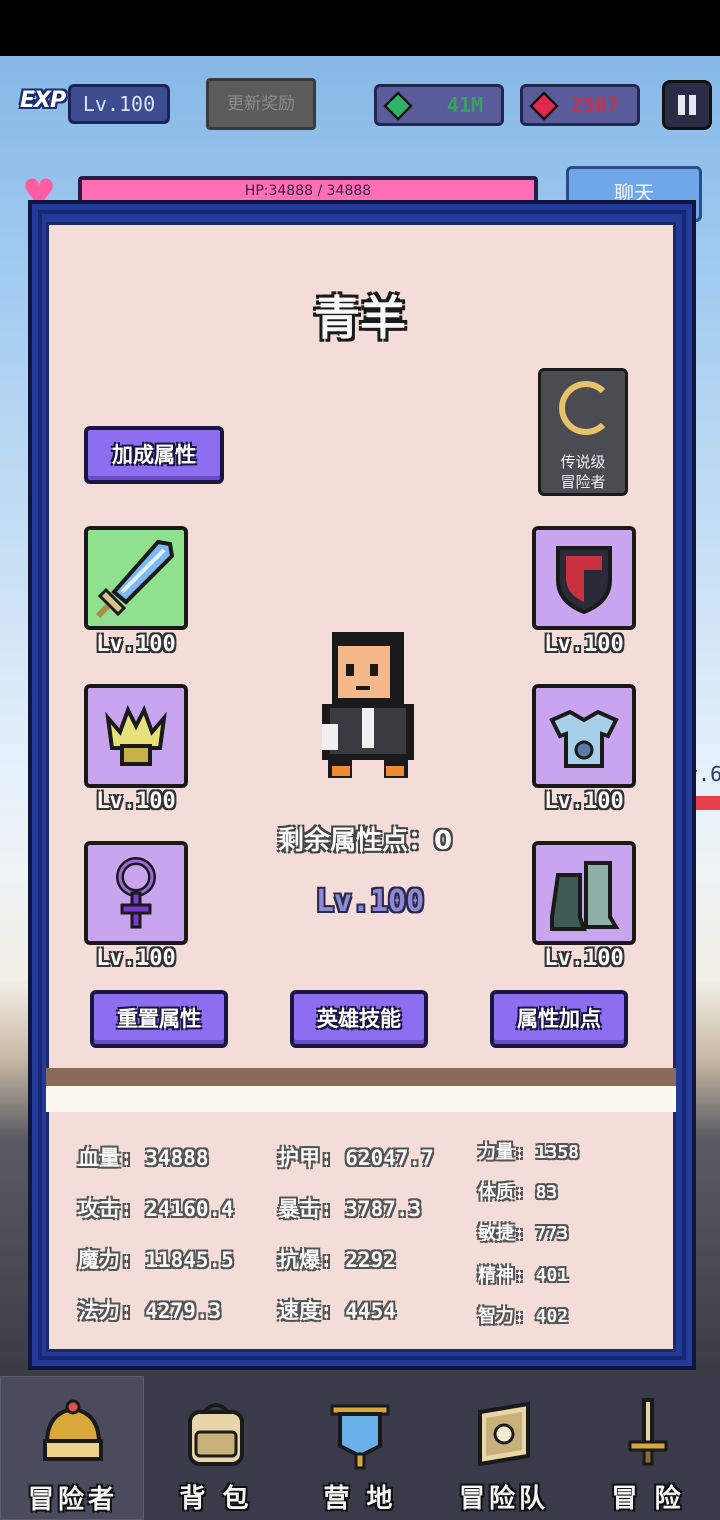  I want to click on bonus-attributes-button: 加成属性, so click(154, 455).